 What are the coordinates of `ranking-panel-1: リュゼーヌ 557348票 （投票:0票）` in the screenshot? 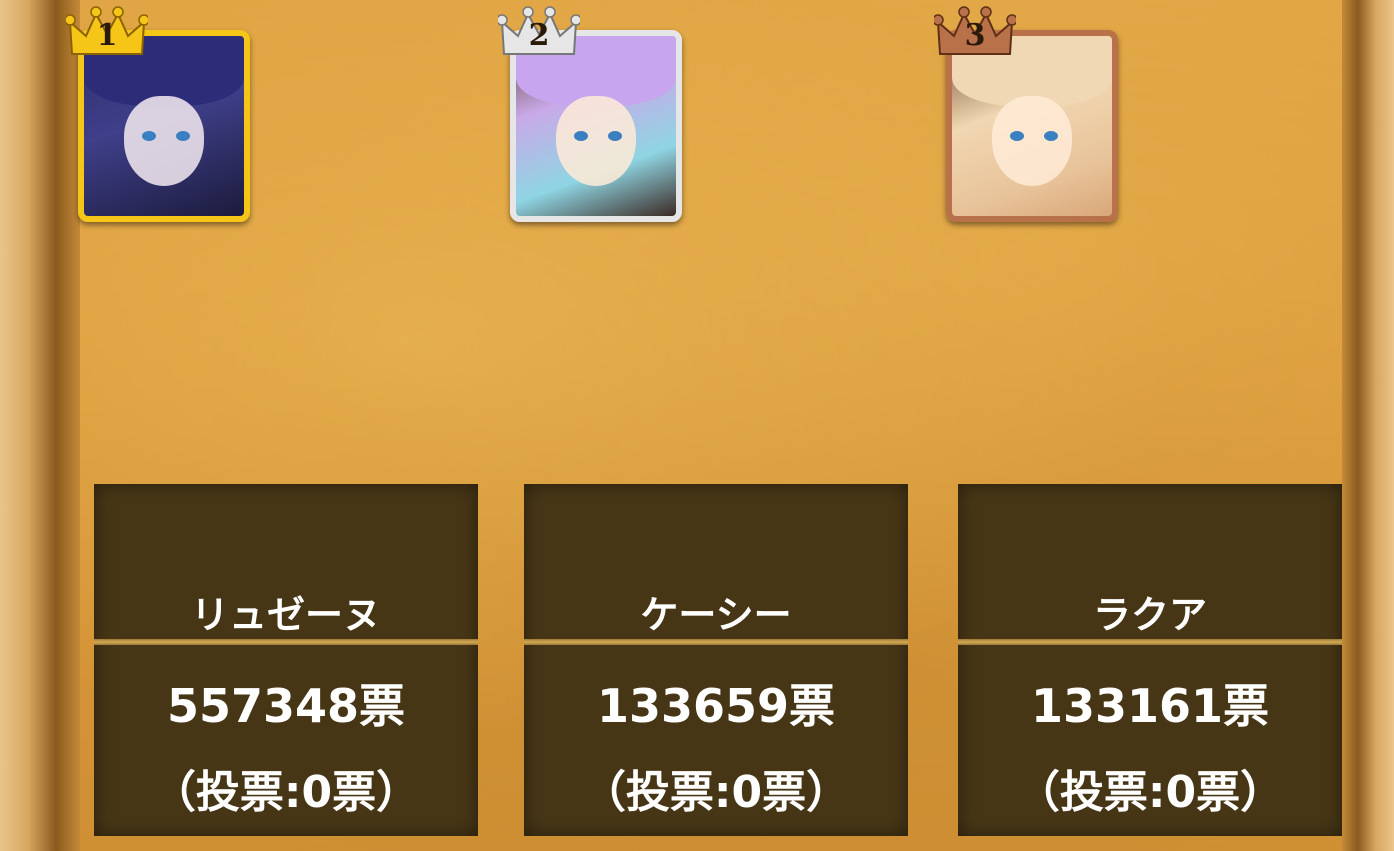 It's located at (286, 660).